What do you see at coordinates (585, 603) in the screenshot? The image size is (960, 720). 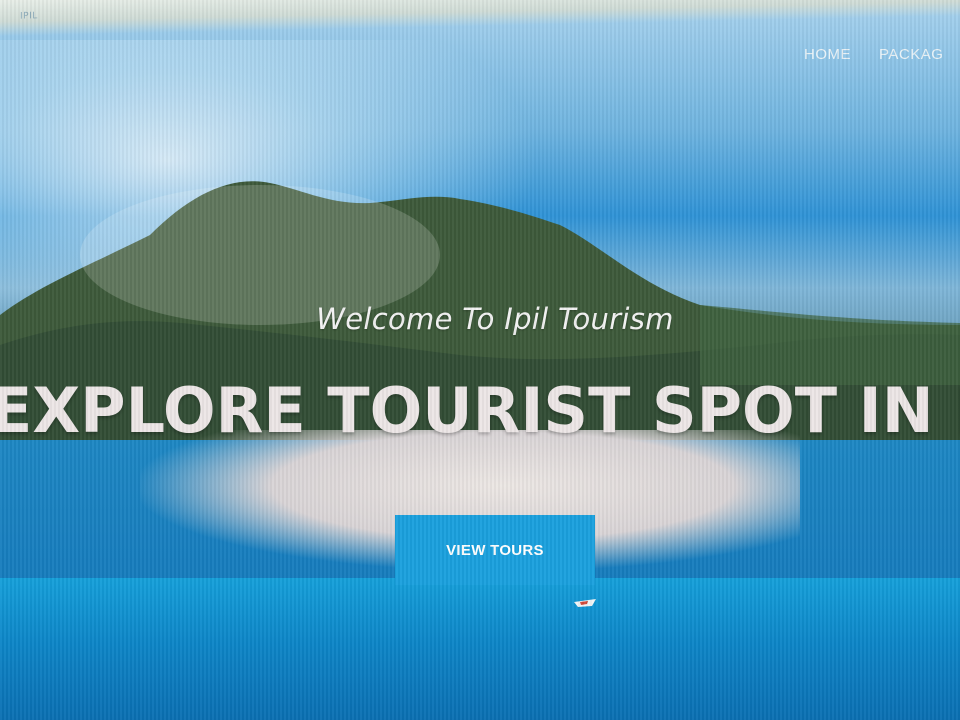 I see `boat-icon` at bounding box center [585, 603].